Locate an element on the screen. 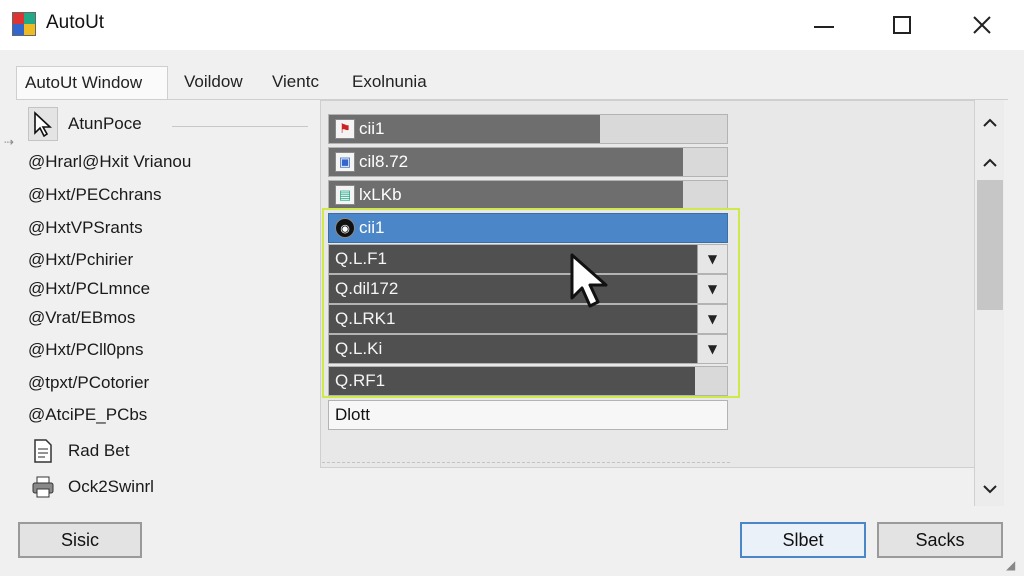  scroll-thumb is located at coordinates (990, 245).